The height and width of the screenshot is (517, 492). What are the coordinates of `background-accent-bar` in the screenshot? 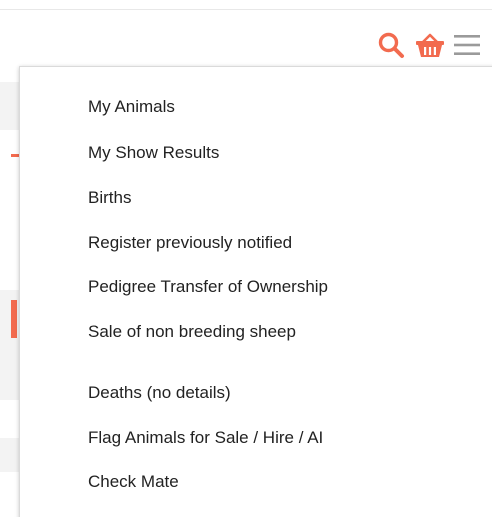 It's located at (14, 319).